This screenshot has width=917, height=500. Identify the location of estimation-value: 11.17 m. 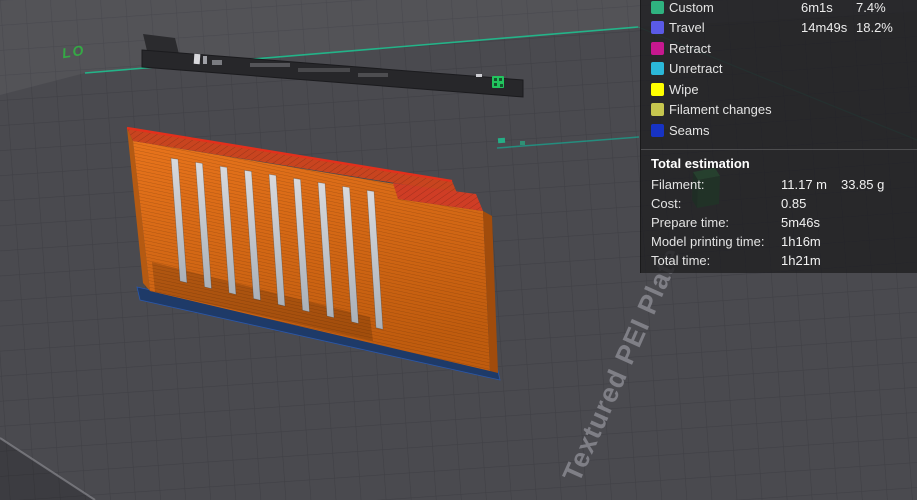
(804, 184).